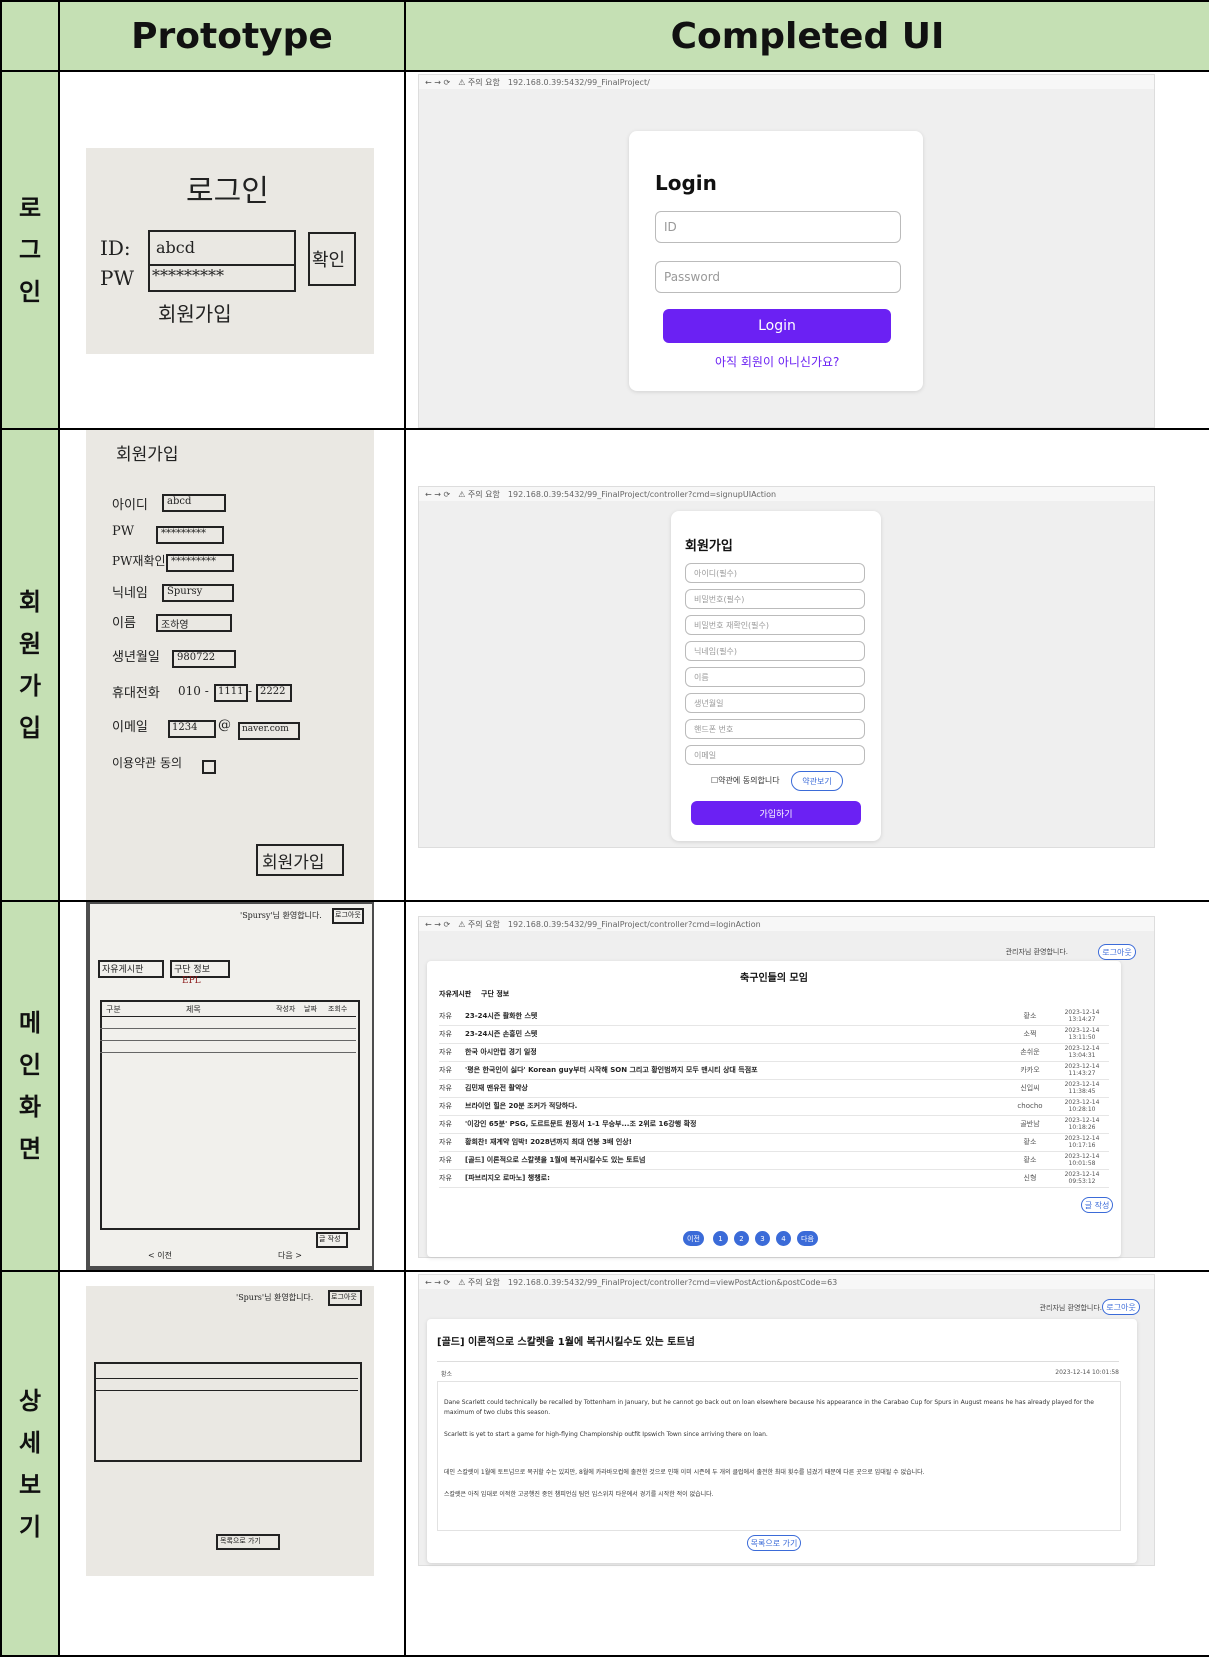 This screenshot has width=1209, height=1657. What do you see at coordinates (775, 729) in the screenshot?
I see `signup-field: 핸드폰 번호` at bounding box center [775, 729].